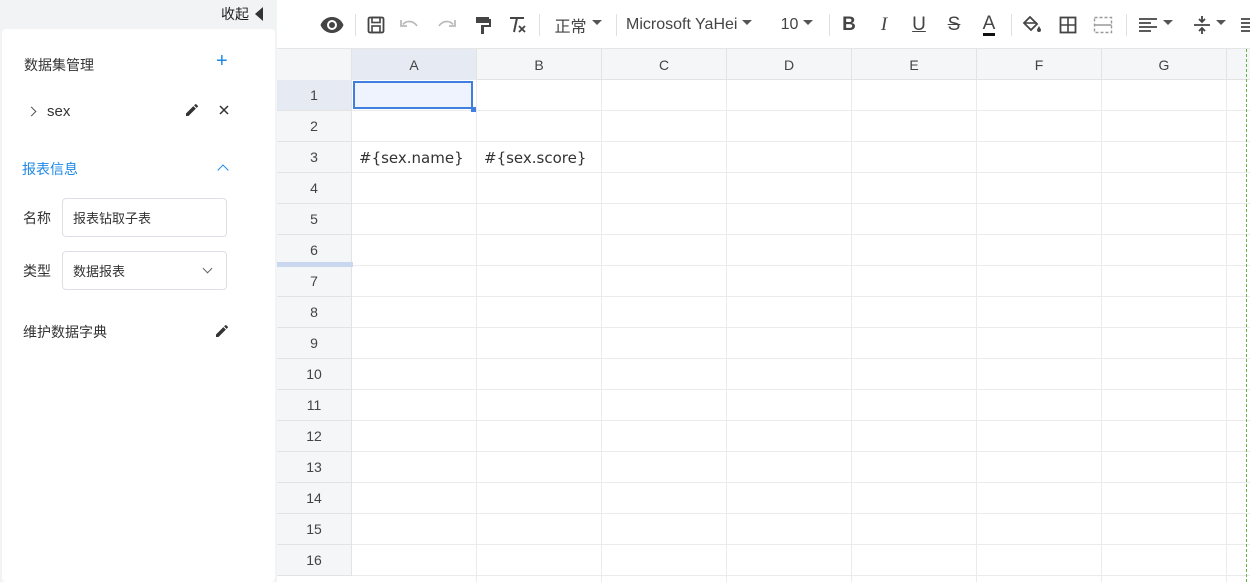 The width and height of the screenshot is (1250, 582). I want to click on font-family-value: Microsoft YaHei, so click(681, 25).